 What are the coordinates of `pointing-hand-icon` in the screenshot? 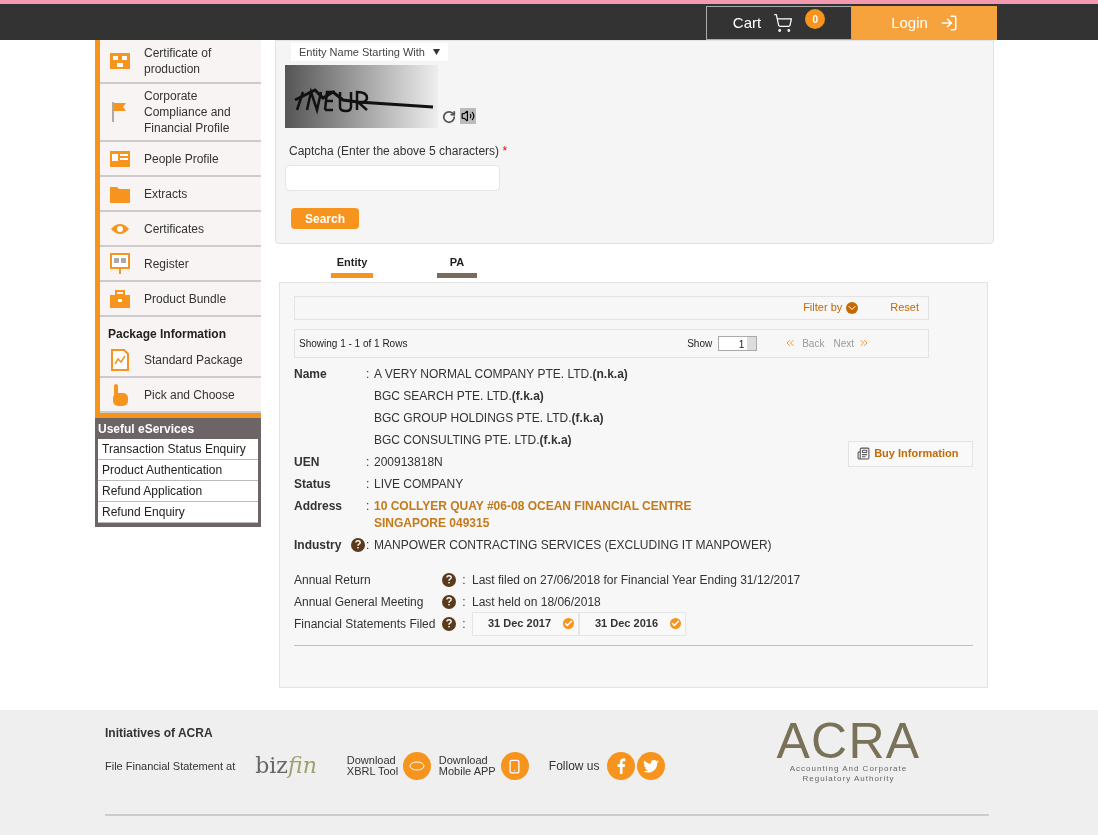 It's located at (120, 394).